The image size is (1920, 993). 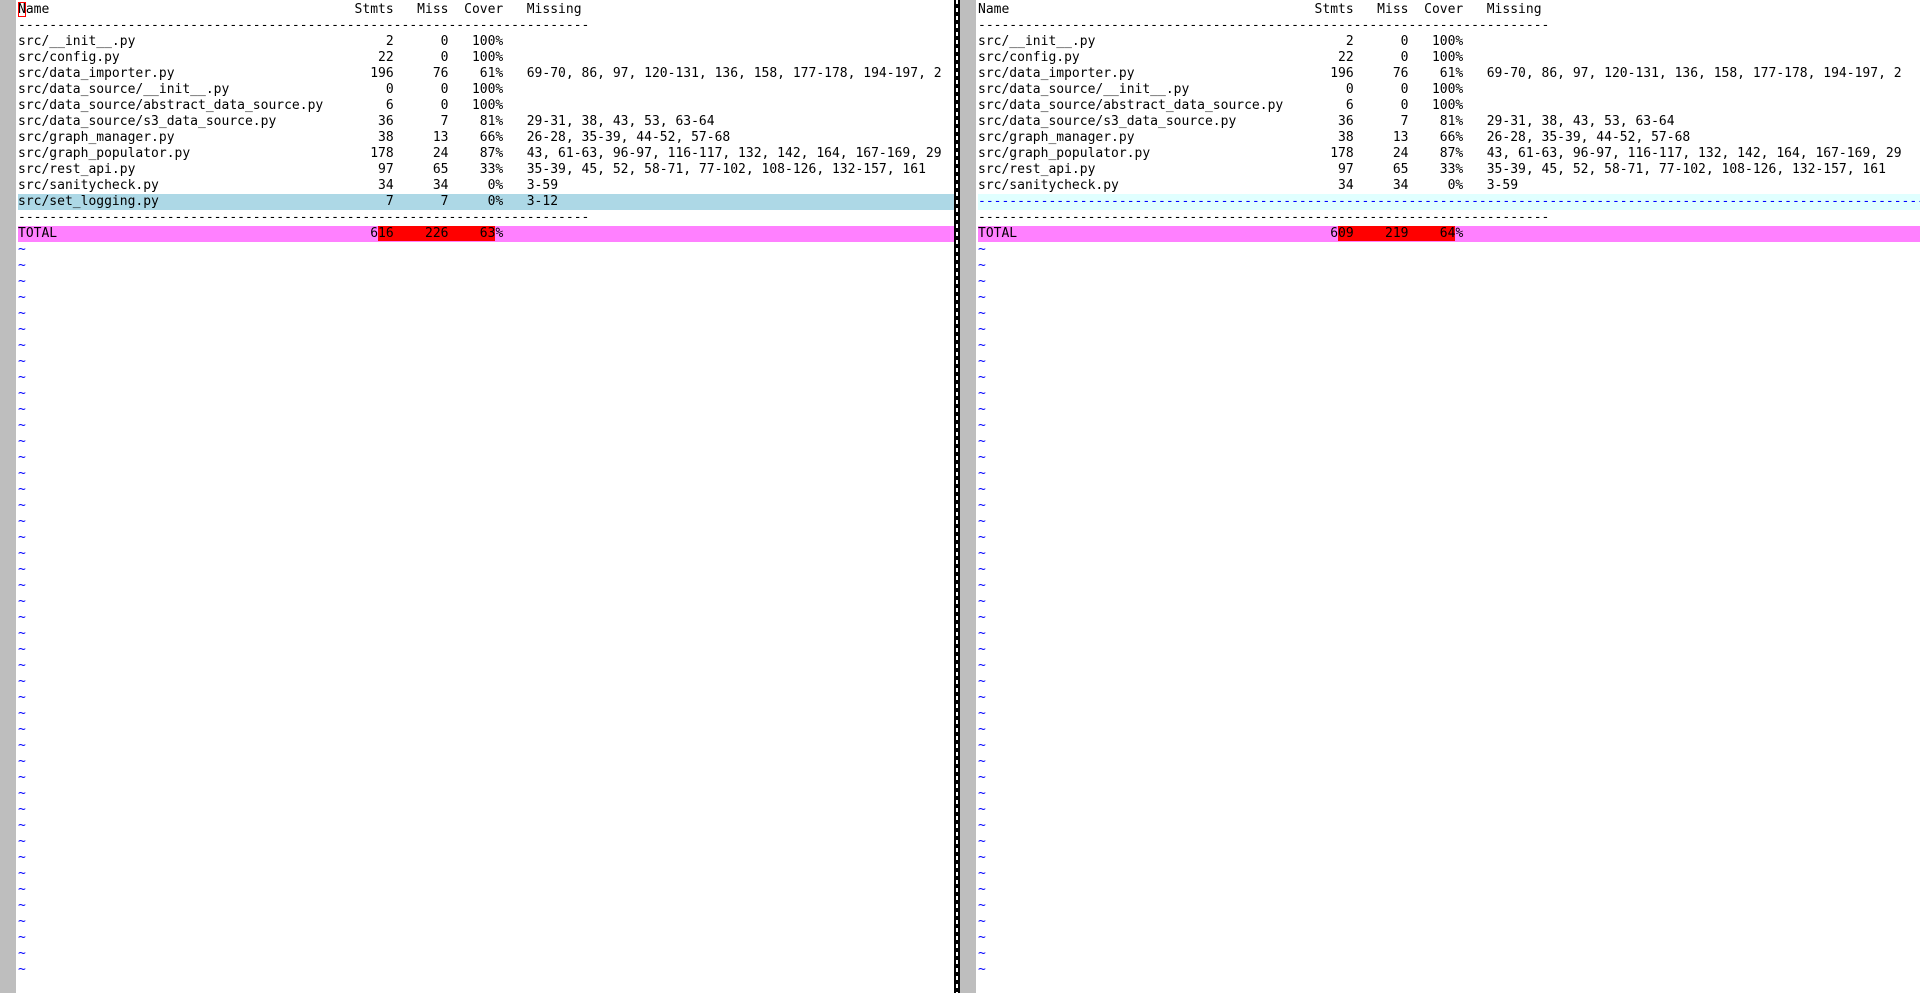 I want to click on total-row: TOTAL 616 226 63%, so click(x=486, y=234).